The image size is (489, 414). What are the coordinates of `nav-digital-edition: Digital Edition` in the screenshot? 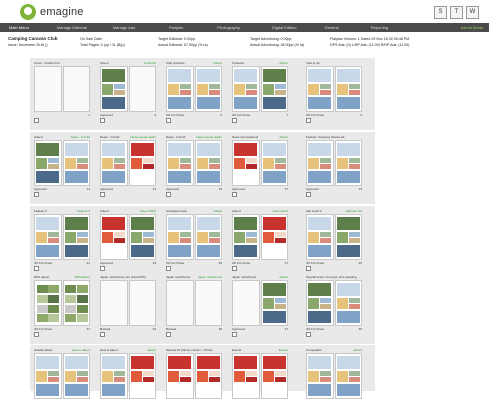 It's located at (284, 27).